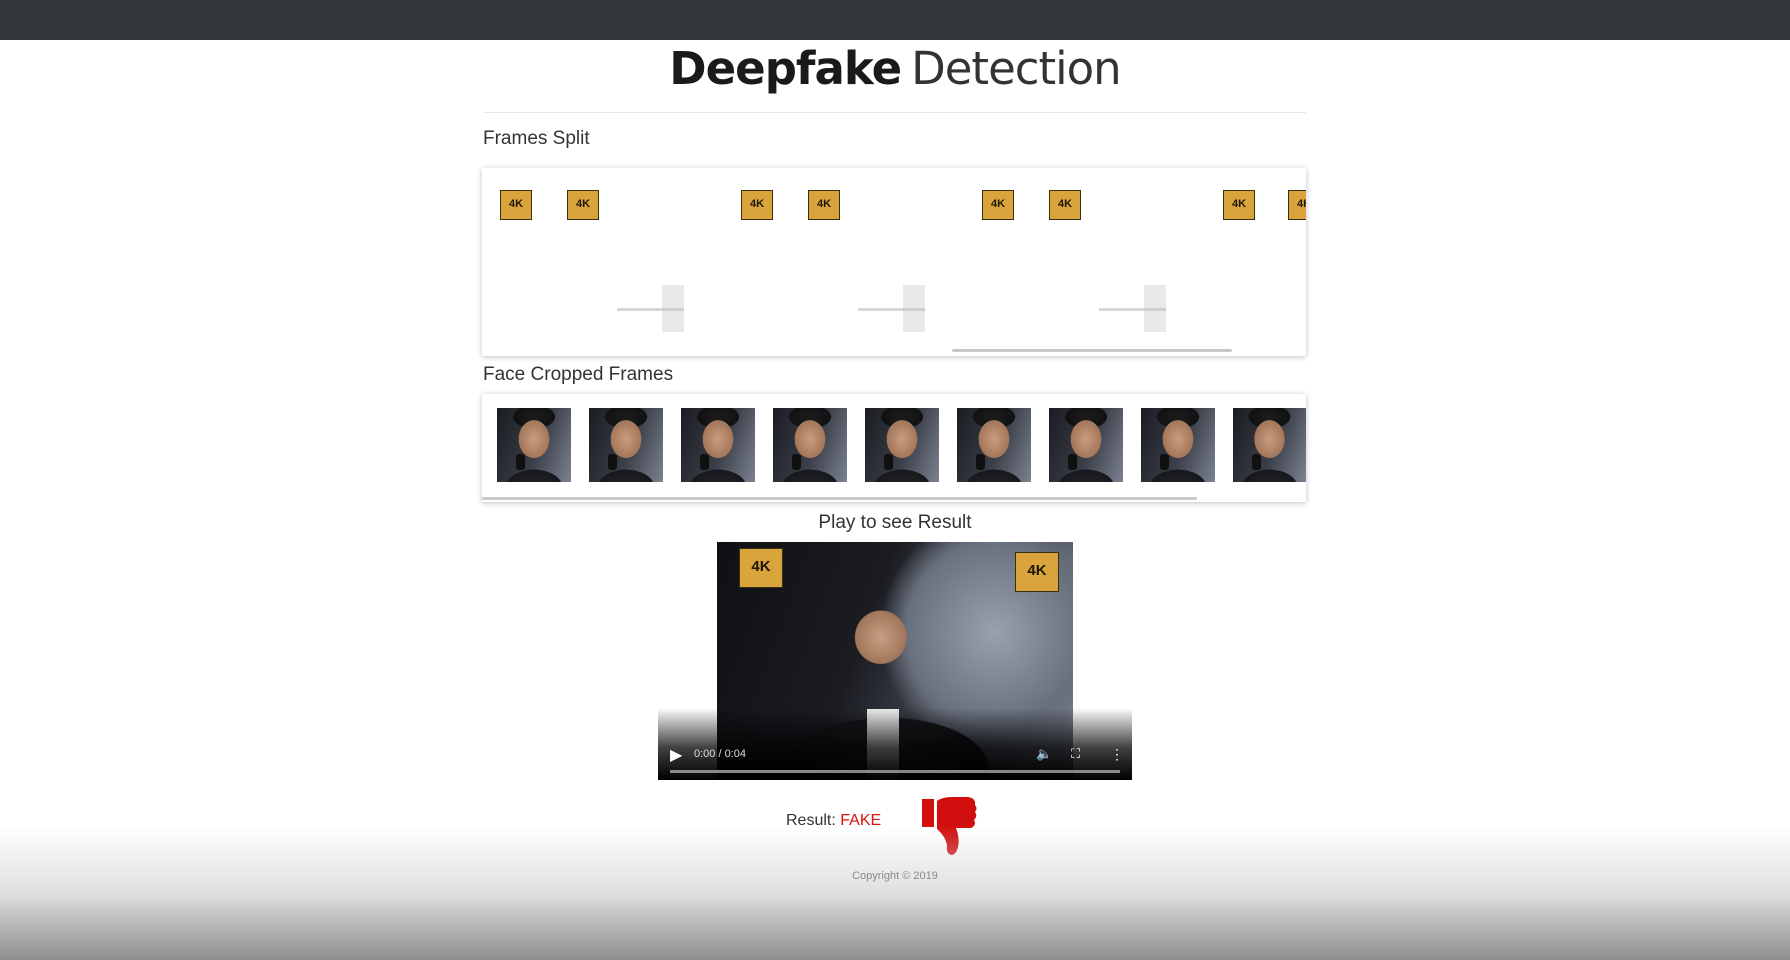 The height and width of the screenshot is (960, 1790). Describe the element at coordinates (720, 754) in the screenshot. I see `video-time: 0:00 / 0:04` at that location.